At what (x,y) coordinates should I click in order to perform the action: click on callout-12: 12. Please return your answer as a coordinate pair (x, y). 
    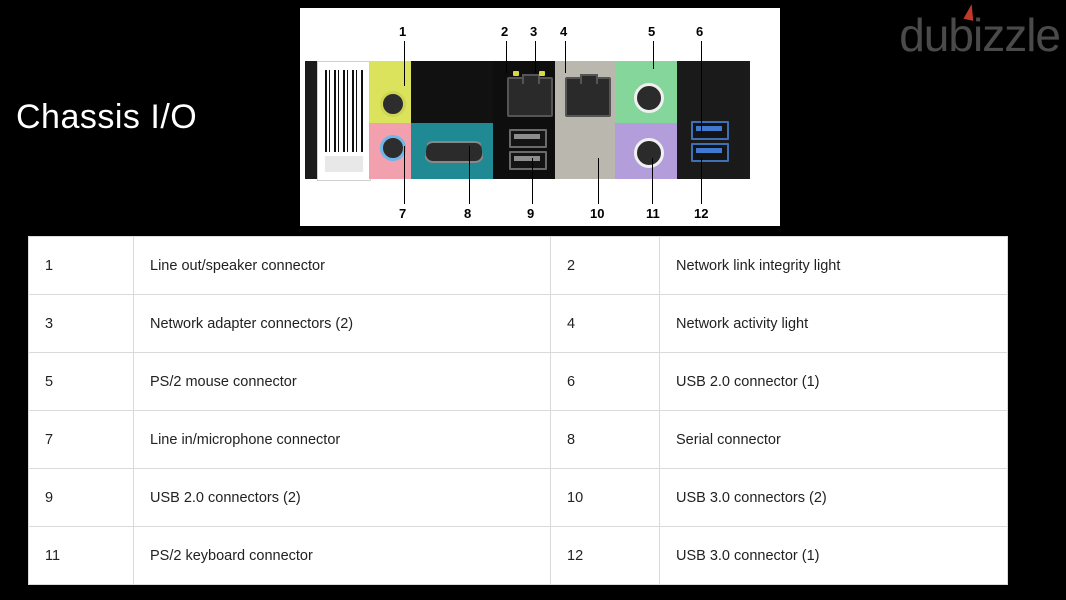
    Looking at the image, I should click on (701, 213).